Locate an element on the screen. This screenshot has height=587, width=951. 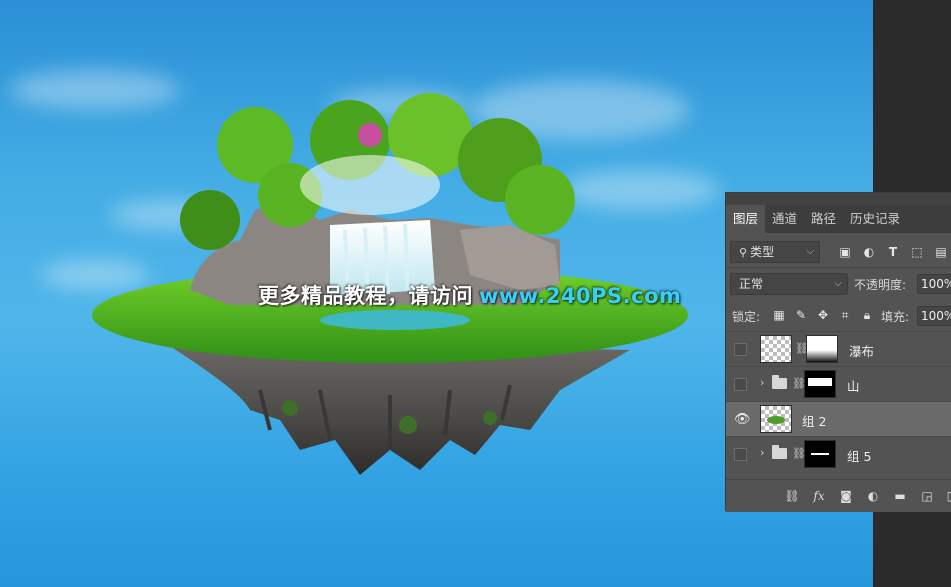
delete-icon: ▯ is located at coordinates (946, 496).